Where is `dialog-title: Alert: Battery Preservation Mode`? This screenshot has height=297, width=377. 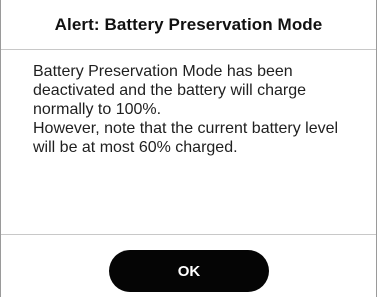
dialog-title: Alert: Battery Preservation Mode is located at coordinates (188, 24).